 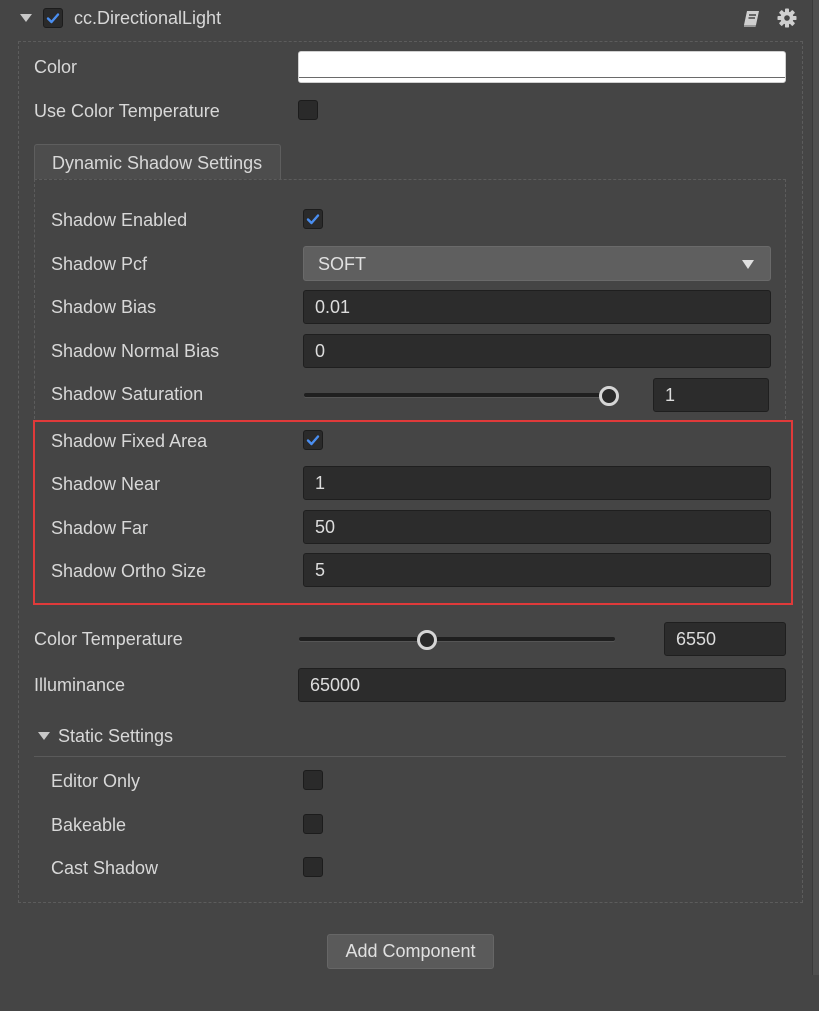 What do you see at coordinates (537, 351) in the screenshot?
I see `shadow-normal-bias-input: 0` at bounding box center [537, 351].